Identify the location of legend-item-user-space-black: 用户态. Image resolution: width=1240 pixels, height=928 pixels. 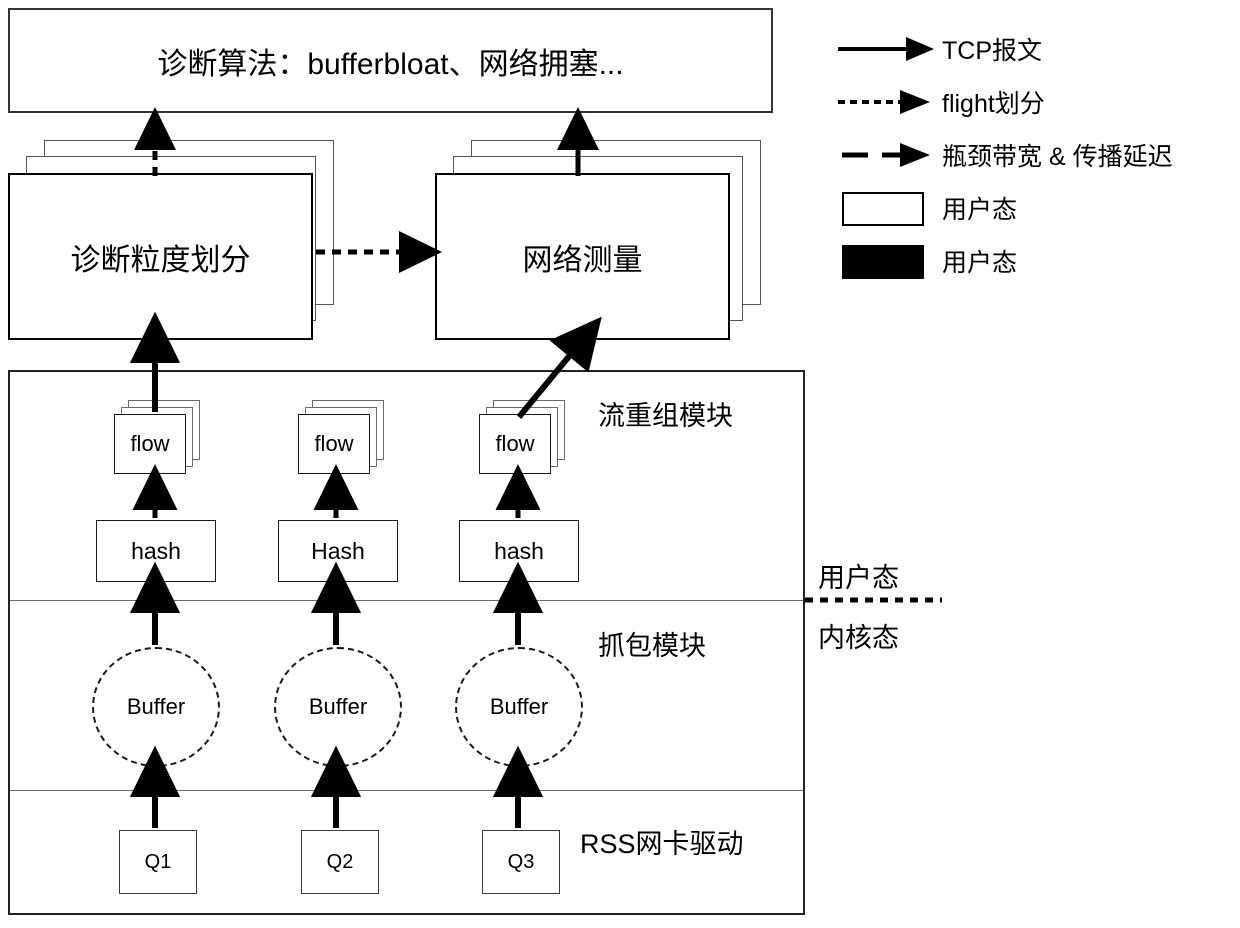
(1038, 260).